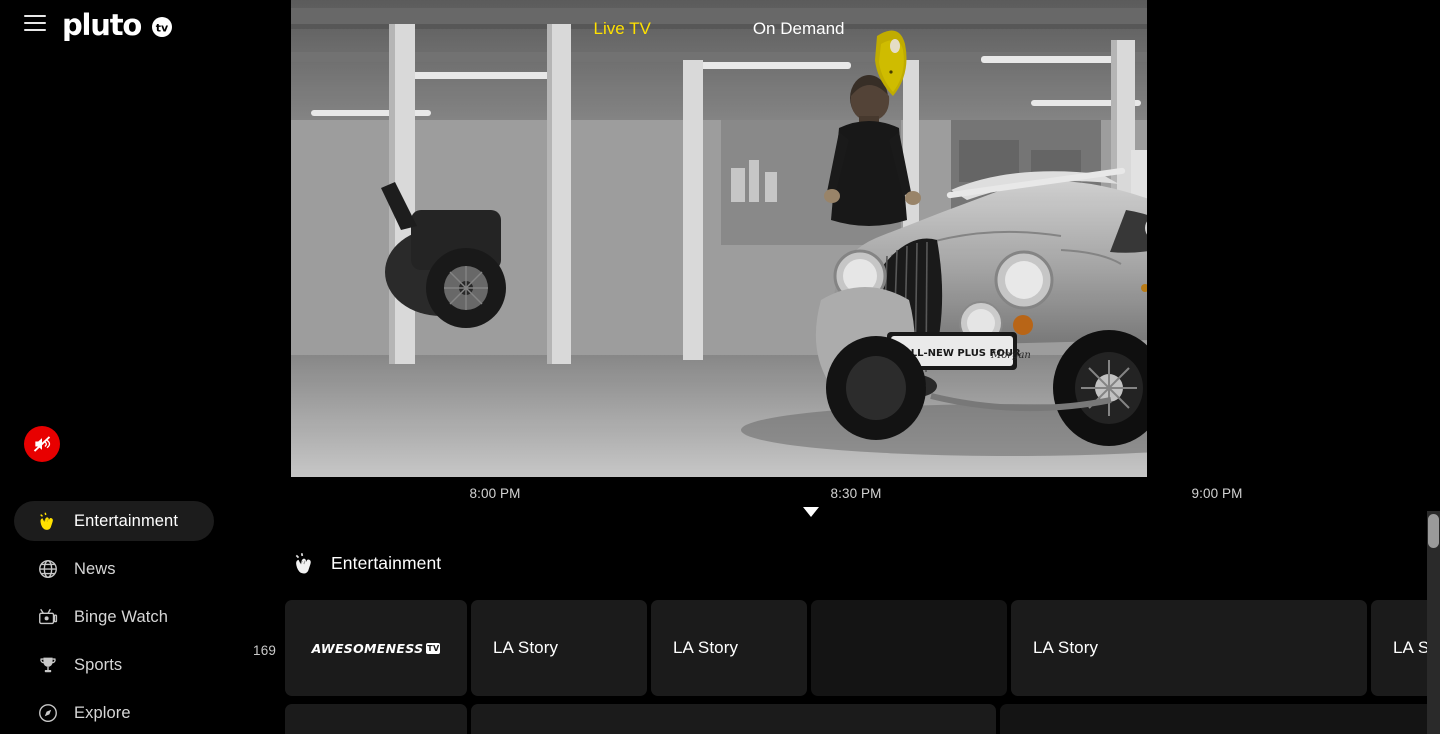 The image size is (1440, 734). Describe the element at coordinates (162, 27) in the screenshot. I see `svg-text: tv` at that location.